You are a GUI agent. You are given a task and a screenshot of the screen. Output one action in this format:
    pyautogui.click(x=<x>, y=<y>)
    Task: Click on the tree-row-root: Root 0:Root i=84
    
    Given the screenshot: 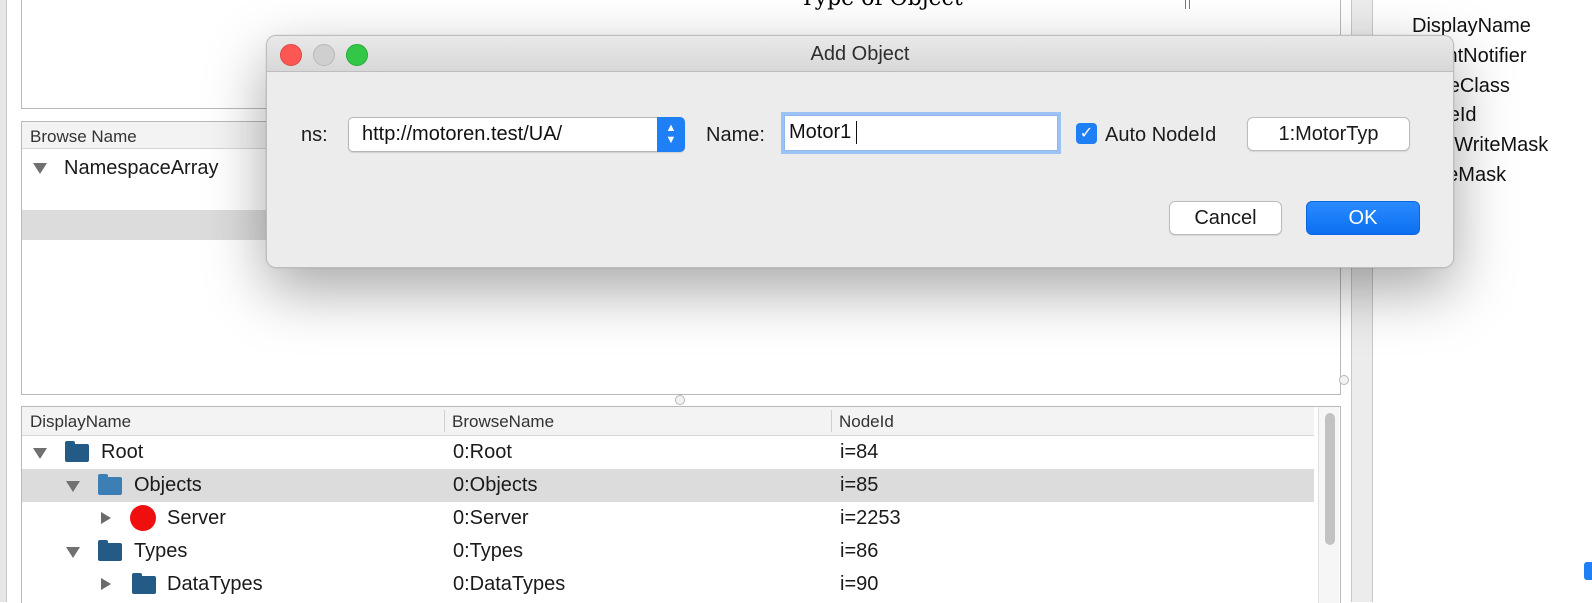 What is the action you would take?
    pyautogui.click(x=668, y=452)
    